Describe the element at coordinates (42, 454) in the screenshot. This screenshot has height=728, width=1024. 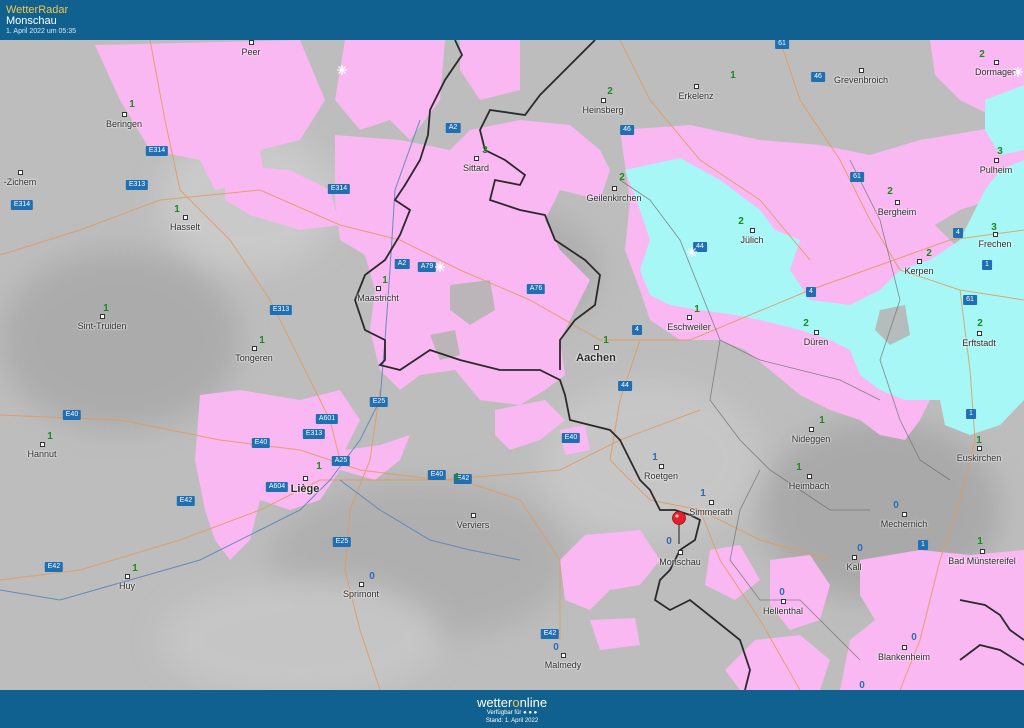
I see `city-label: Hannut` at that location.